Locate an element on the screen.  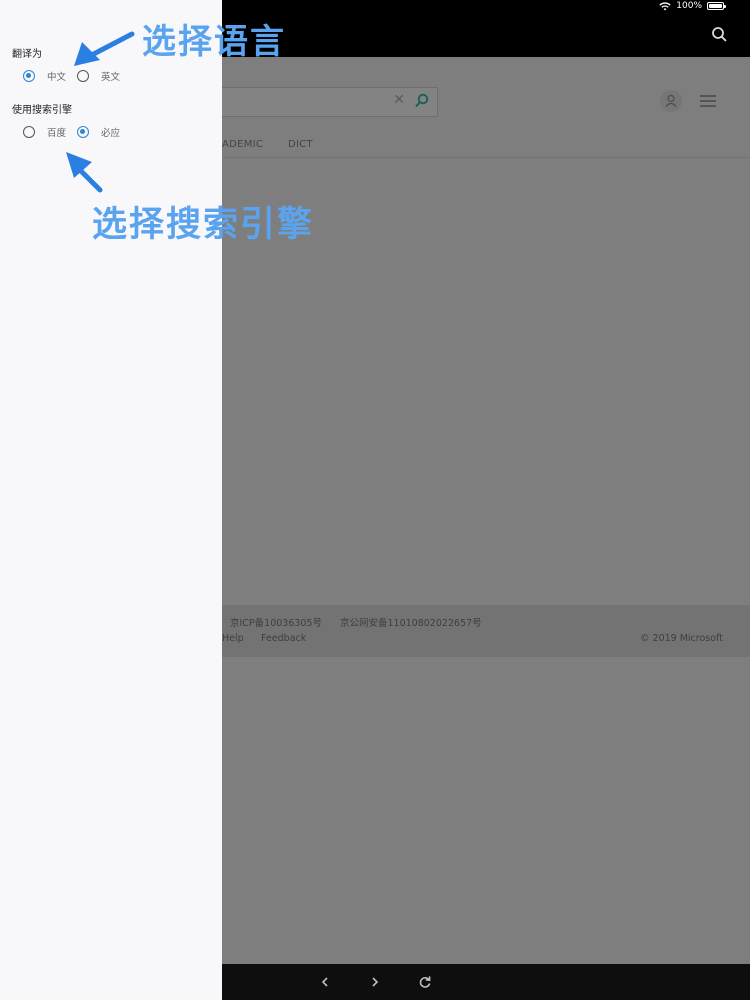
translate-options: 中文 英文 is located at coordinates (77, 76).